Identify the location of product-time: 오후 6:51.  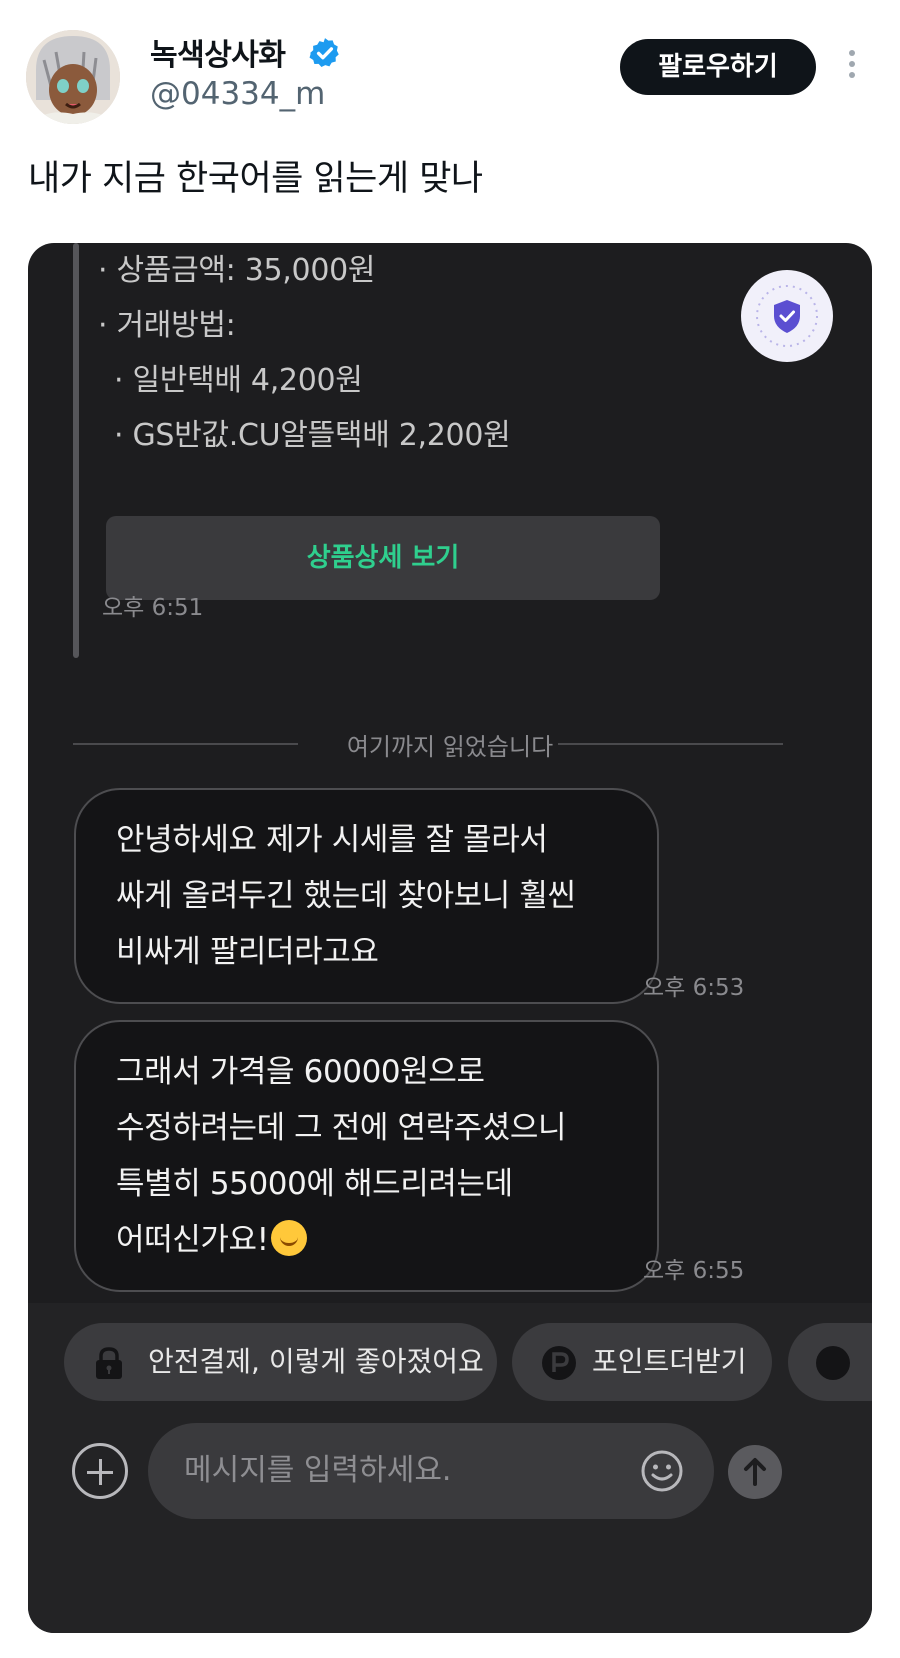
(153, 608).